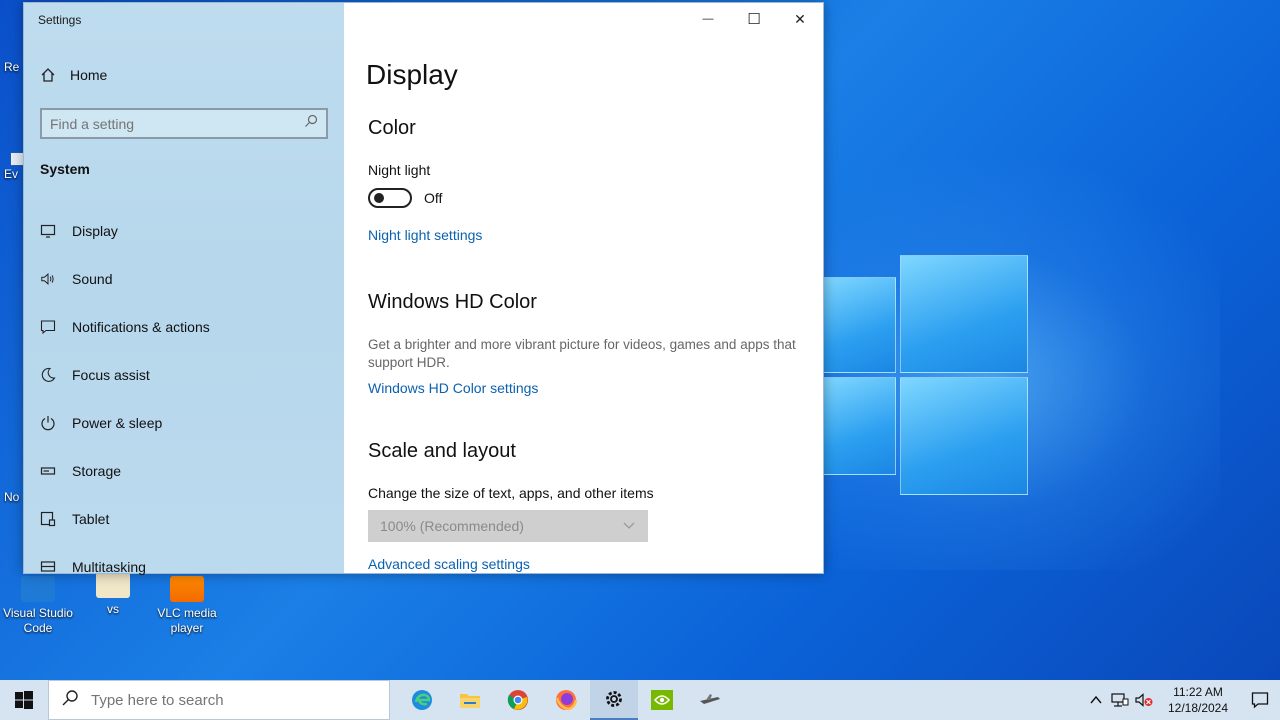 Image resolution: width=1280 pixels, height=720 pixels. I want to click on hd-color-heading: Windows HD Color, so click(452, 302).